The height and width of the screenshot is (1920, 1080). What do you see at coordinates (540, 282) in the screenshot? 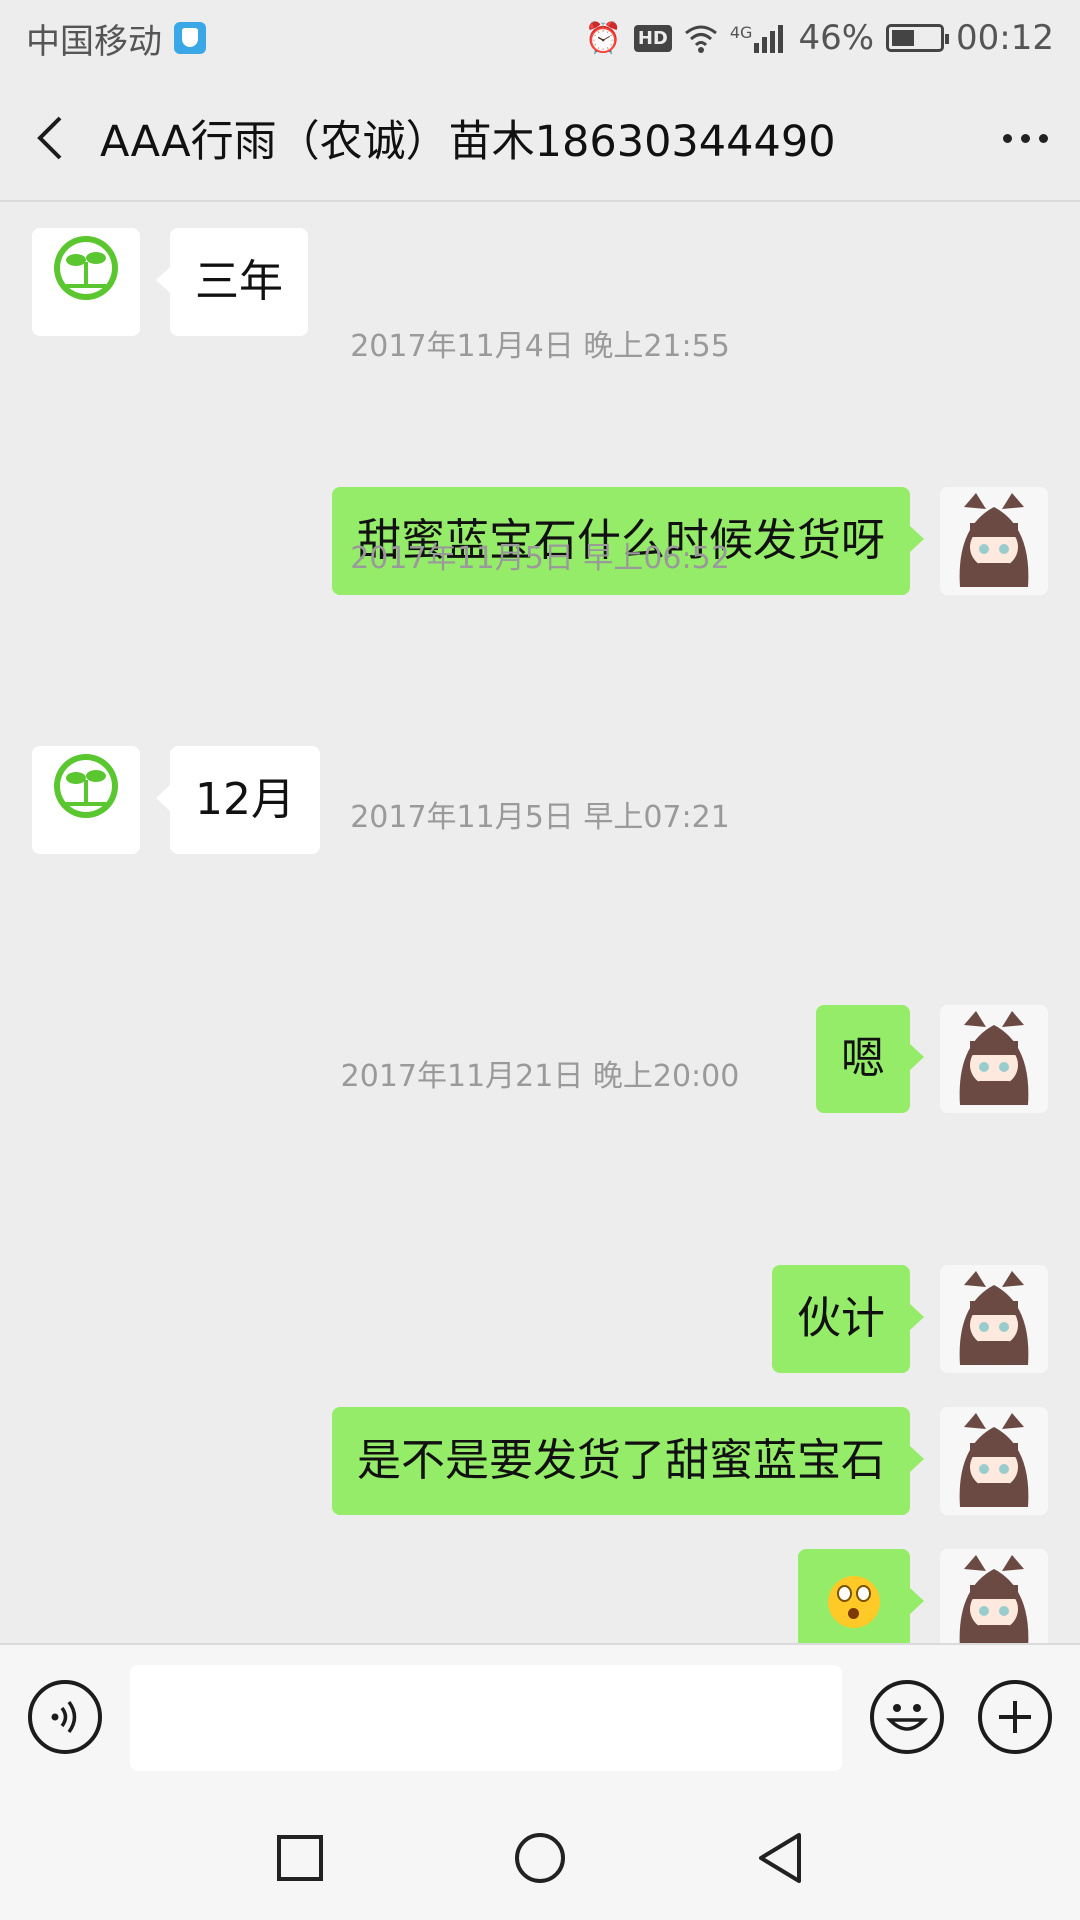
I see `message-row: 三年` at bounding box center [540, 282].